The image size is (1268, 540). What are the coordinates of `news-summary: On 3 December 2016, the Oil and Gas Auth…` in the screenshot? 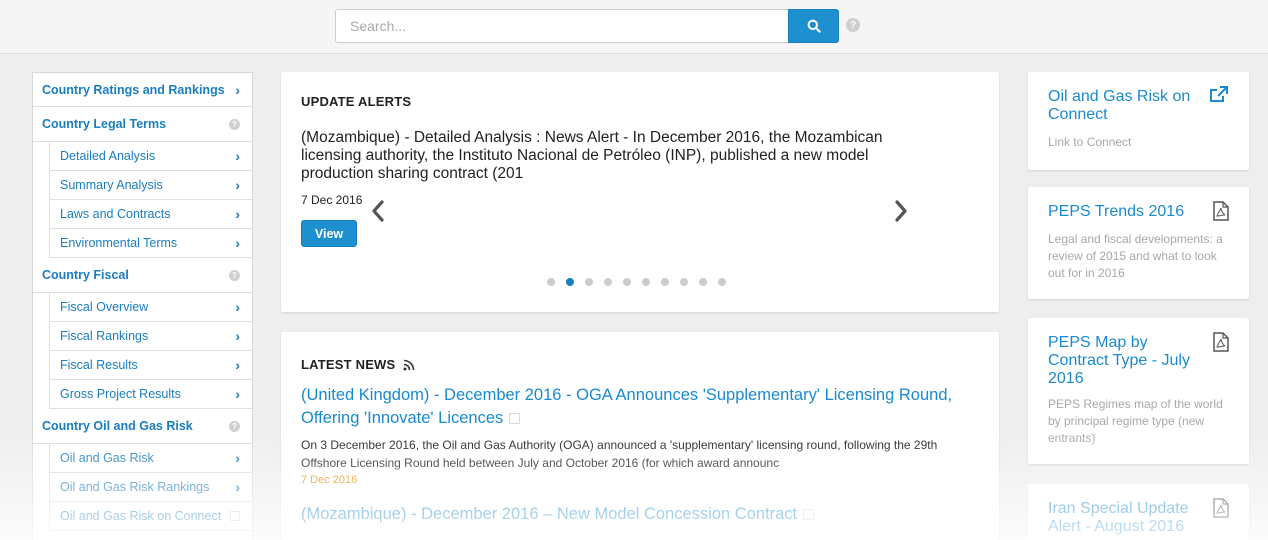 It's located at (619, 454).